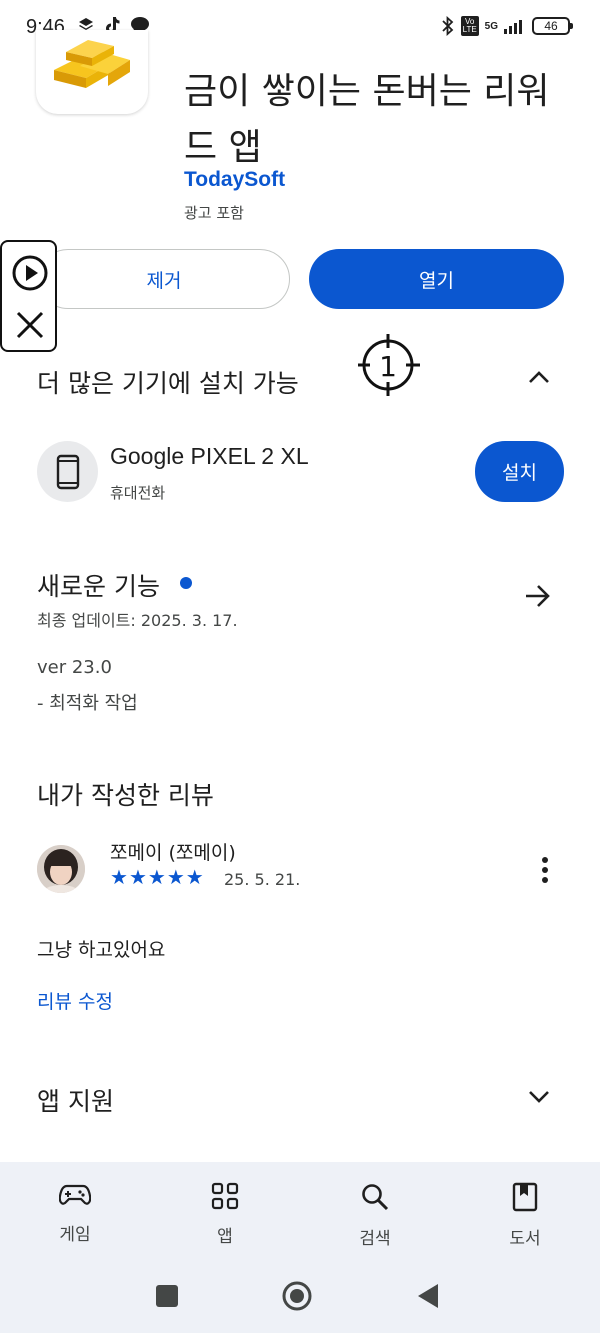 This screenshot has height=1333, width=600. Describe the element at coordinates (225, 1237) in the screenshot. I see `nav-label-apps: 앱` at that location.